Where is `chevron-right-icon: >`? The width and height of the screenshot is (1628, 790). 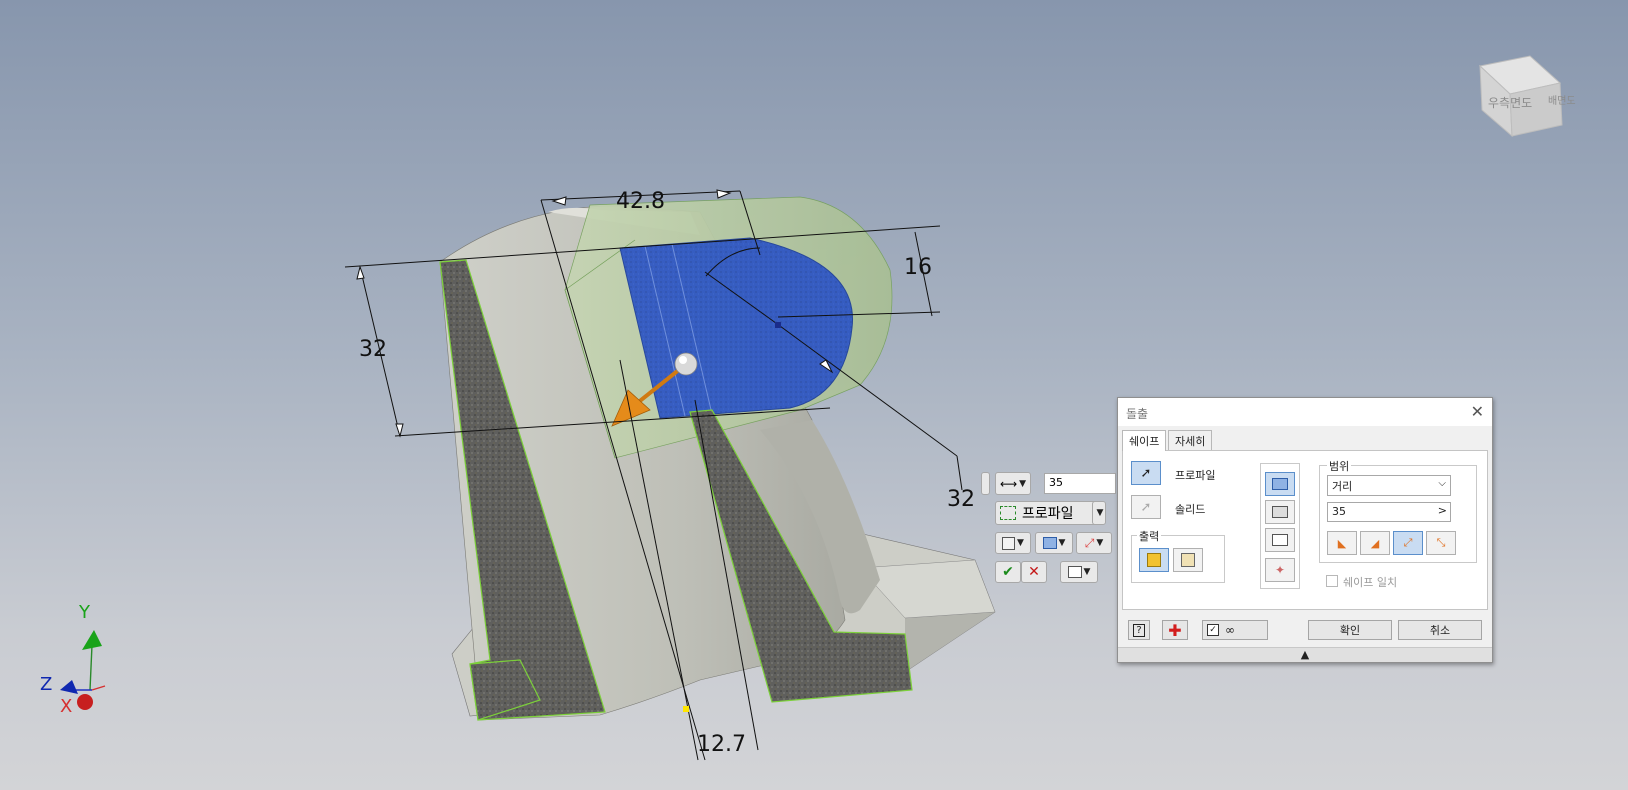
chevron-right-icon: > is located at coordinates (1442, 510).